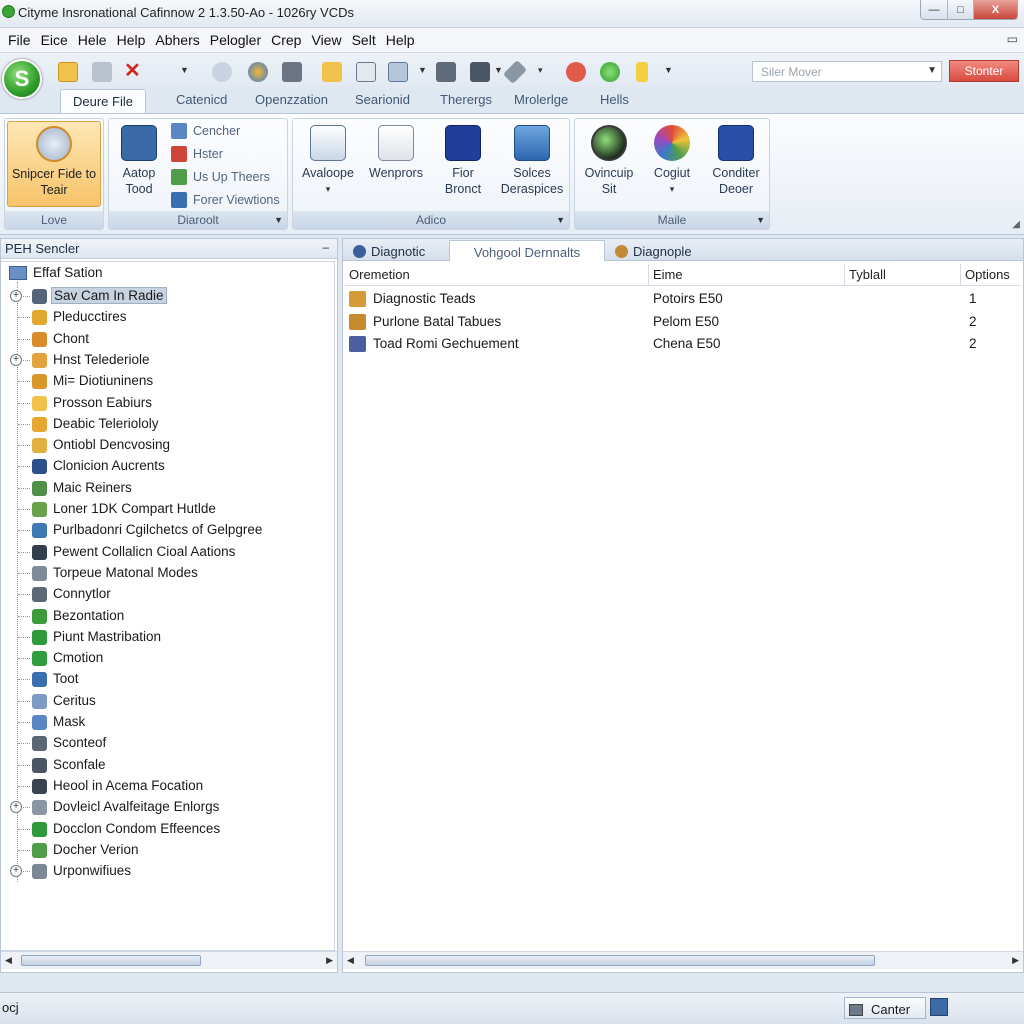  Describe the element at coordinates (991, 275) in the screenshot. I see `column-header-options: Options` at that location.